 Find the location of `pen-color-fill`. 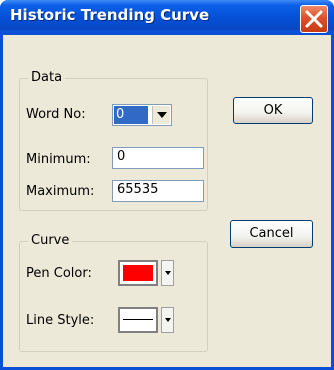

pen-color-fill is located at coordinates (138, 273).